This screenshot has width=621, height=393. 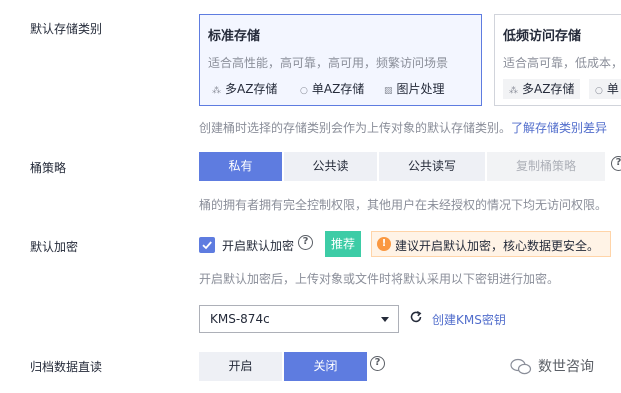 I want to click on warning-icon: !, so click(x=384, y=244).